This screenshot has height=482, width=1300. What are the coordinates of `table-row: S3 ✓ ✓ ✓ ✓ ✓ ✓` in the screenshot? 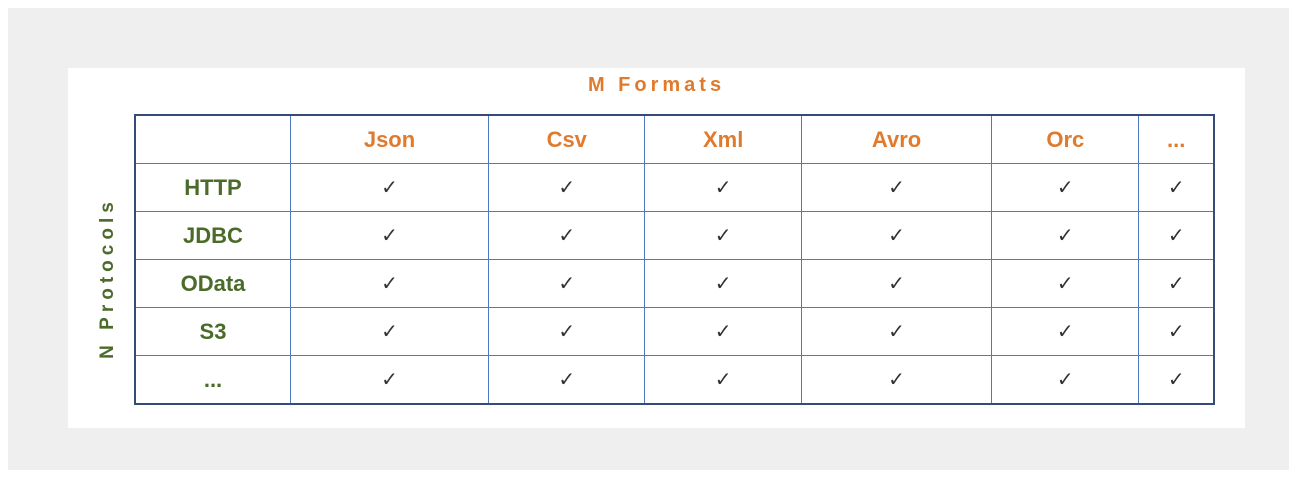 It's located at (674, 331).